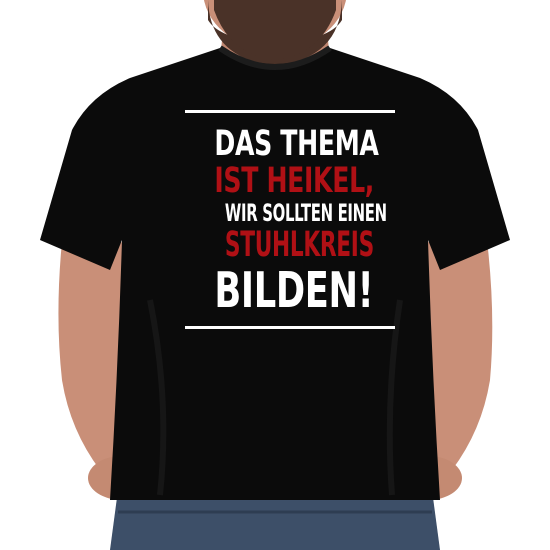 The width and height of the screenshot is (550, 550). I want to click on print-line-1: DAS THEMA, so click(296, 144).